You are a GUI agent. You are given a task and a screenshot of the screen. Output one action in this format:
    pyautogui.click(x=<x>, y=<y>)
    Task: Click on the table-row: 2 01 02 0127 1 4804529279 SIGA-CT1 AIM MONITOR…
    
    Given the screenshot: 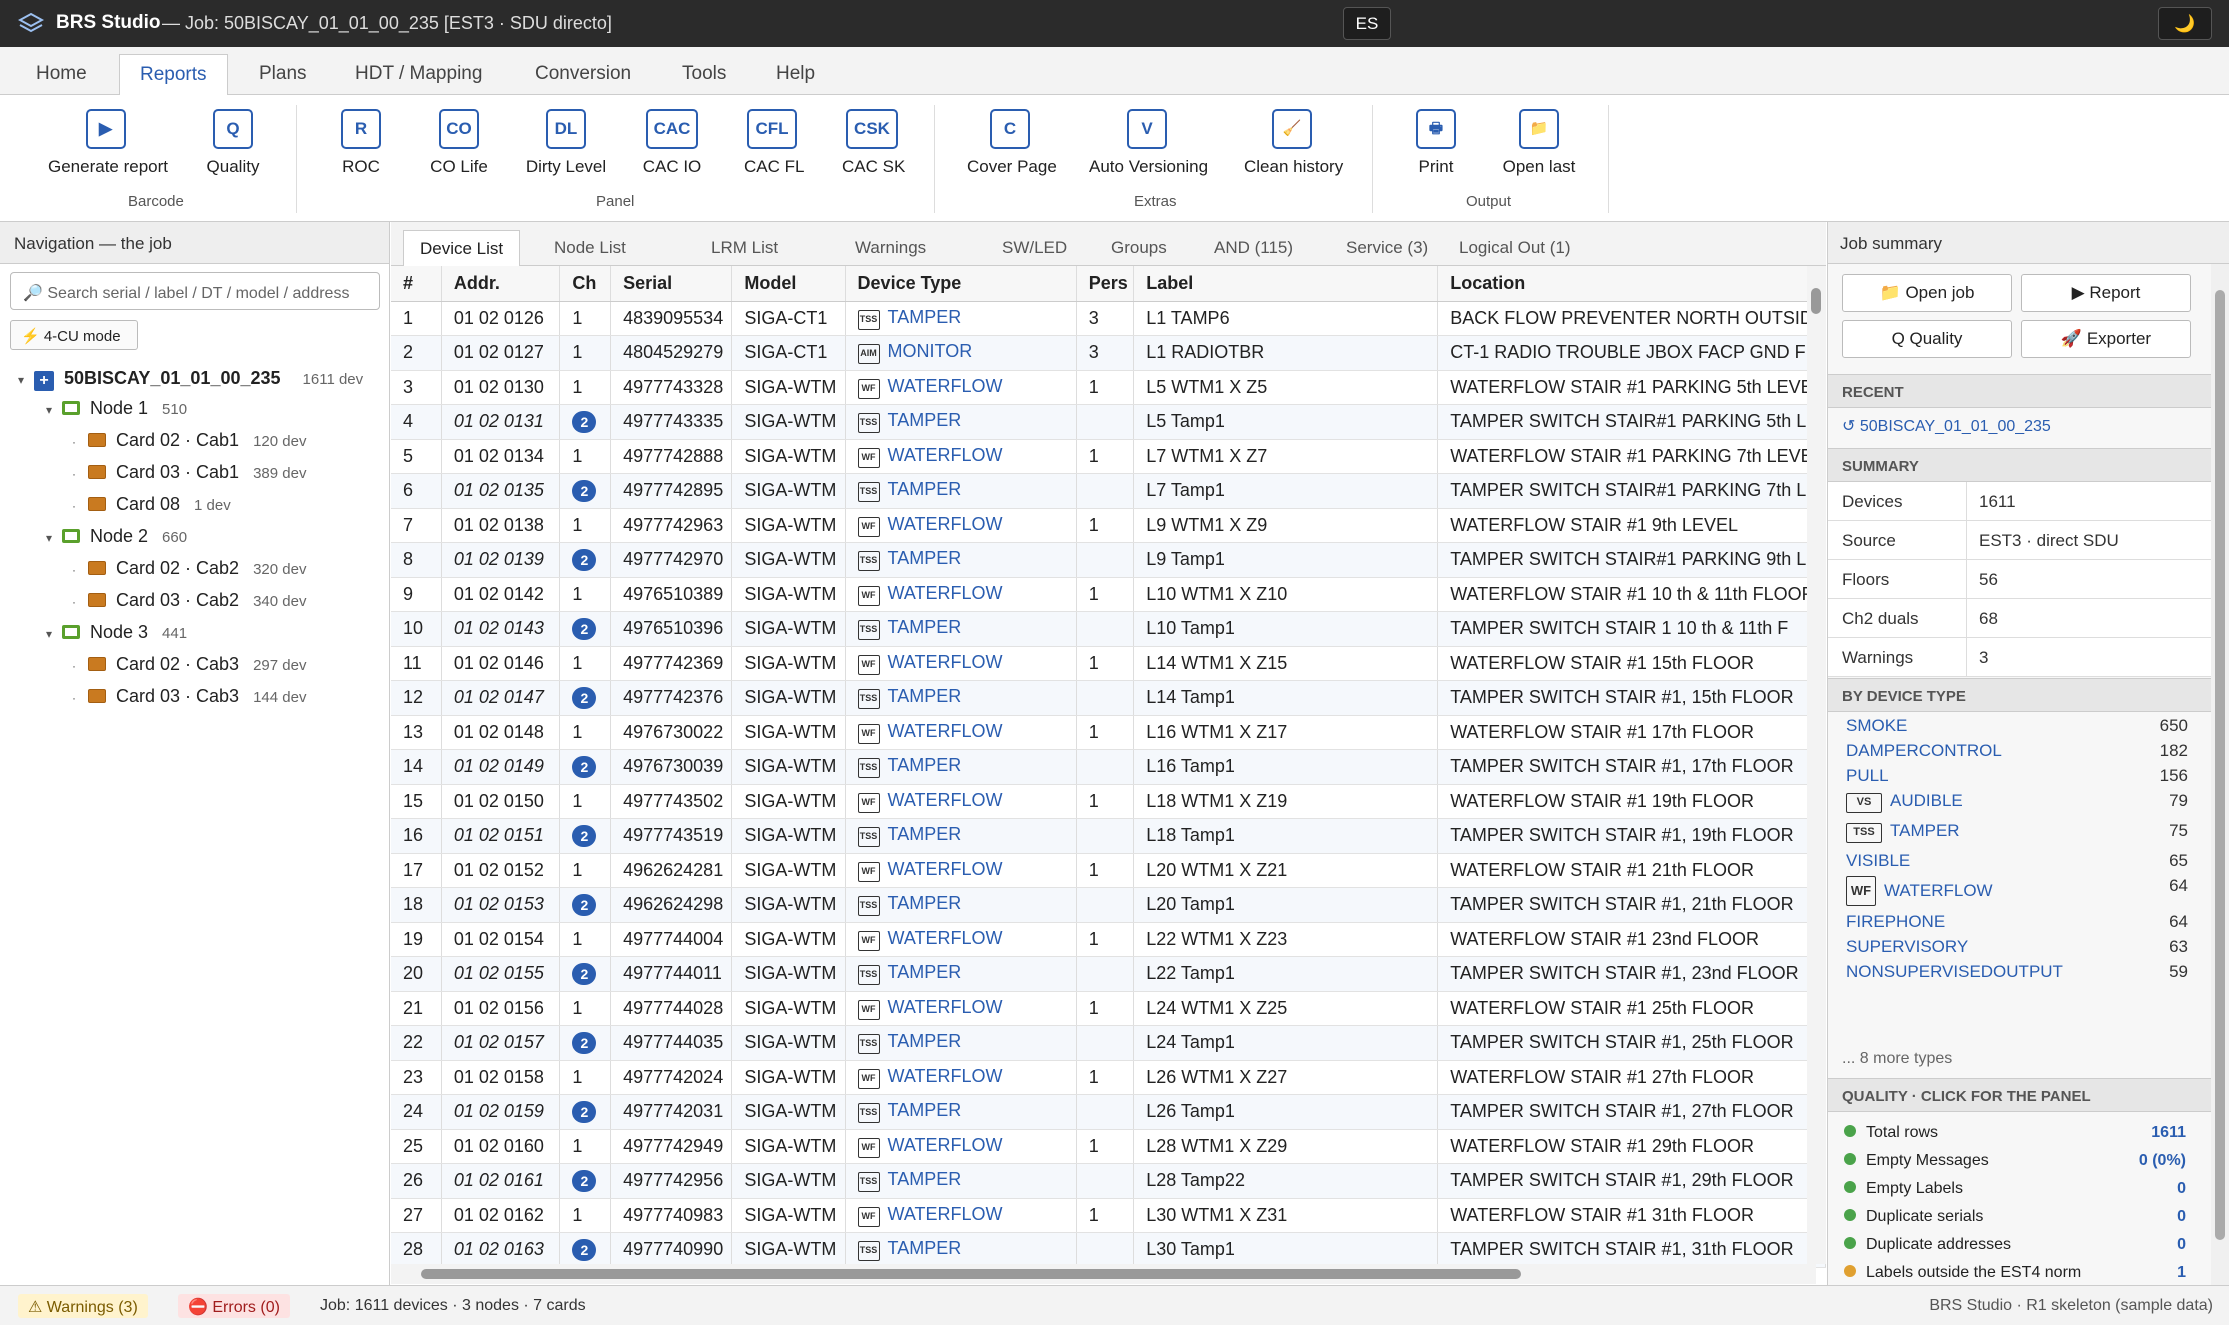 What is the action you would take?
    pyautogui.click(x=1108, y=353)
    